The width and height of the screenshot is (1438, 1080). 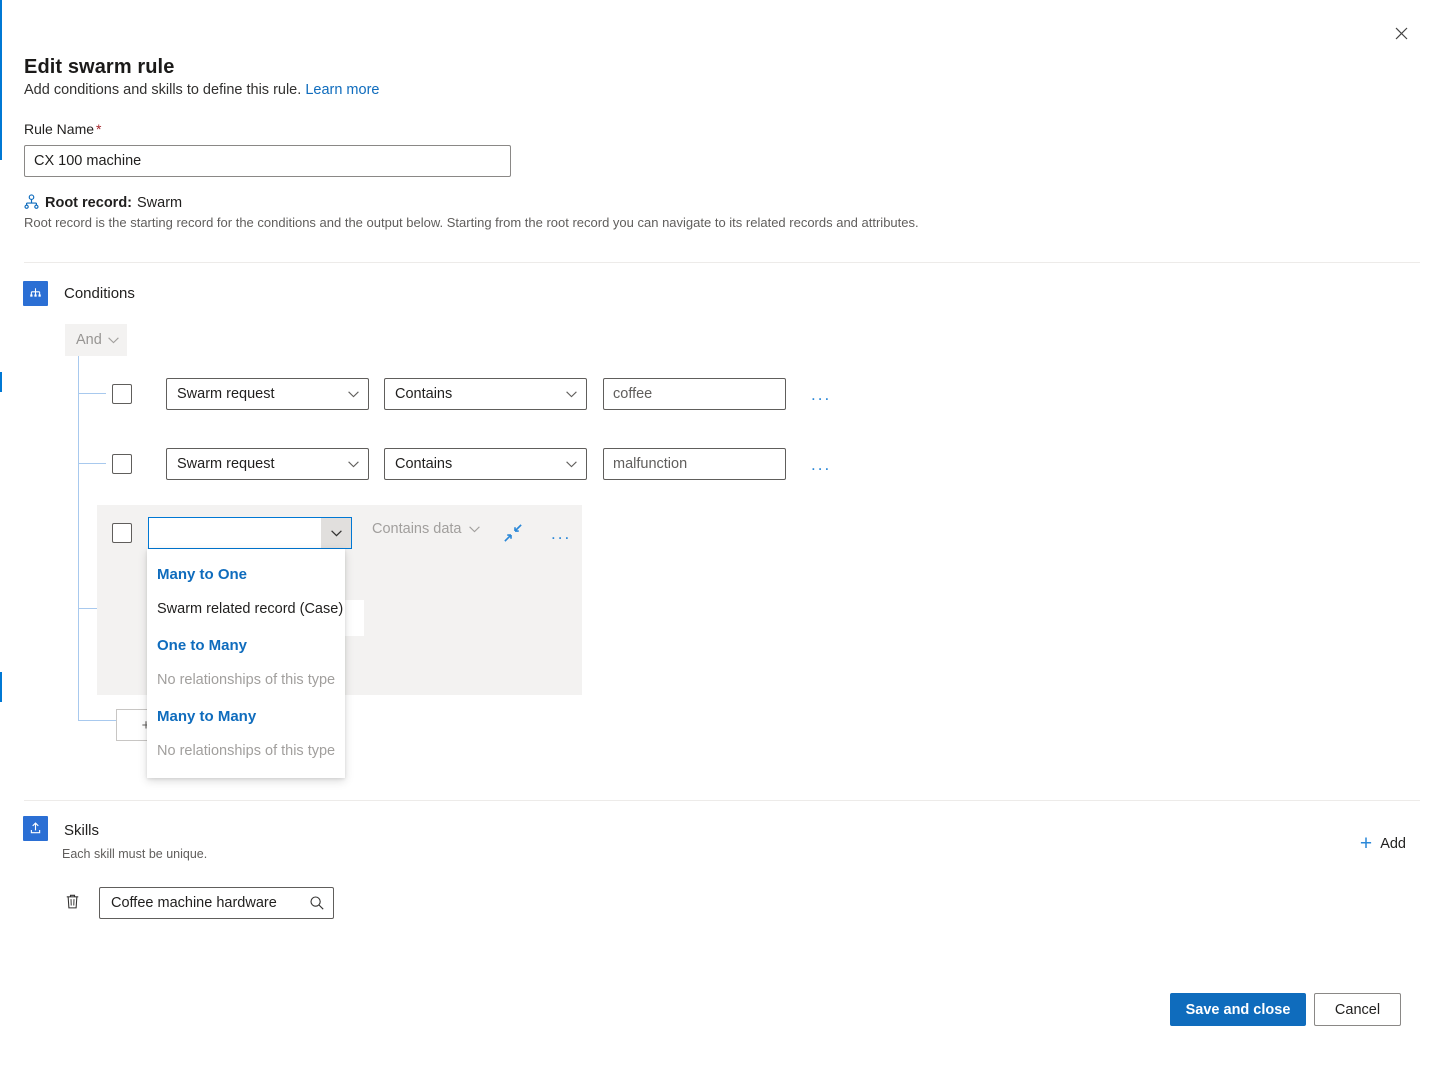 I want to click on dropdown-group-header: One to Many, so click(x=202, y=645).